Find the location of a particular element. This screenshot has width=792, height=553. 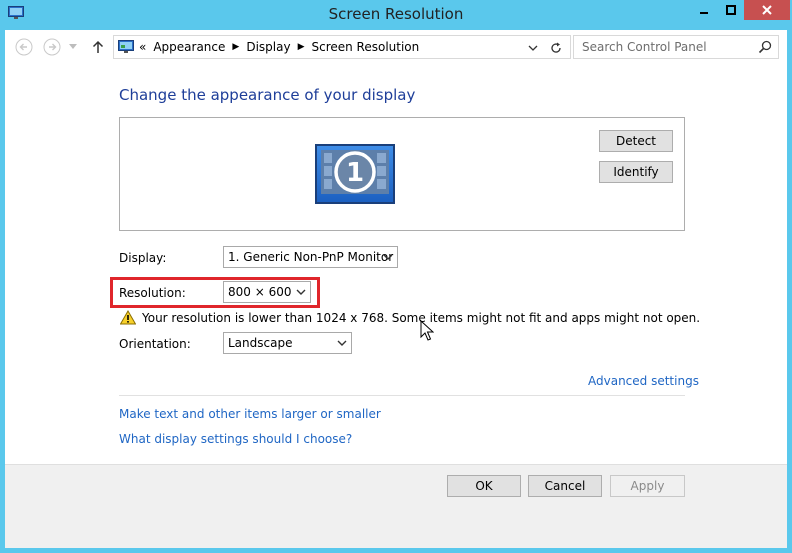

warning-icon is located at coordinates (128, 317).